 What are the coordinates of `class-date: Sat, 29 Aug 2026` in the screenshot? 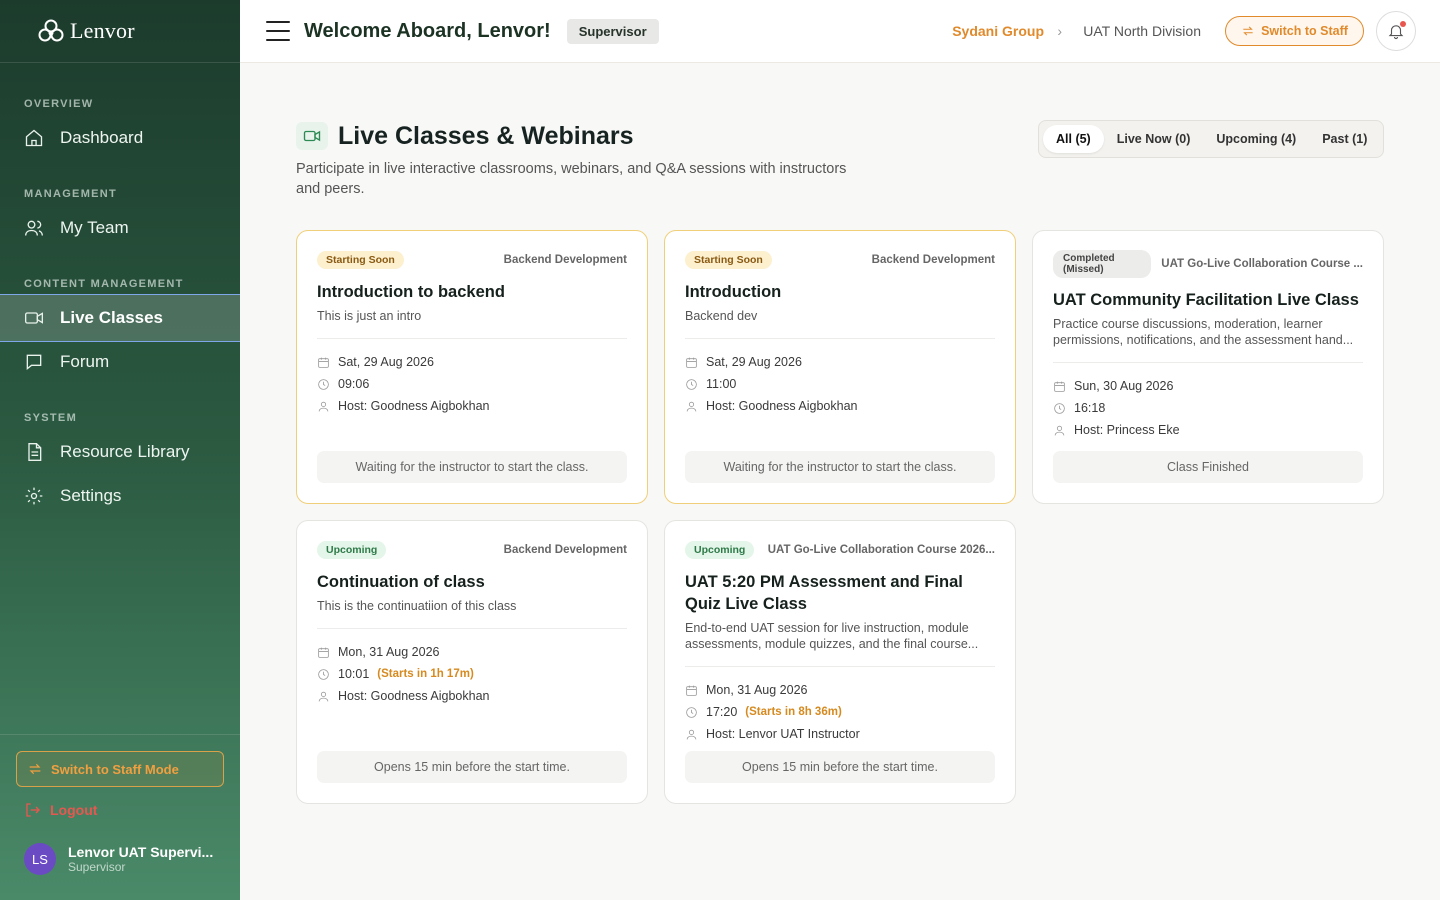 It's located at (840, 362).